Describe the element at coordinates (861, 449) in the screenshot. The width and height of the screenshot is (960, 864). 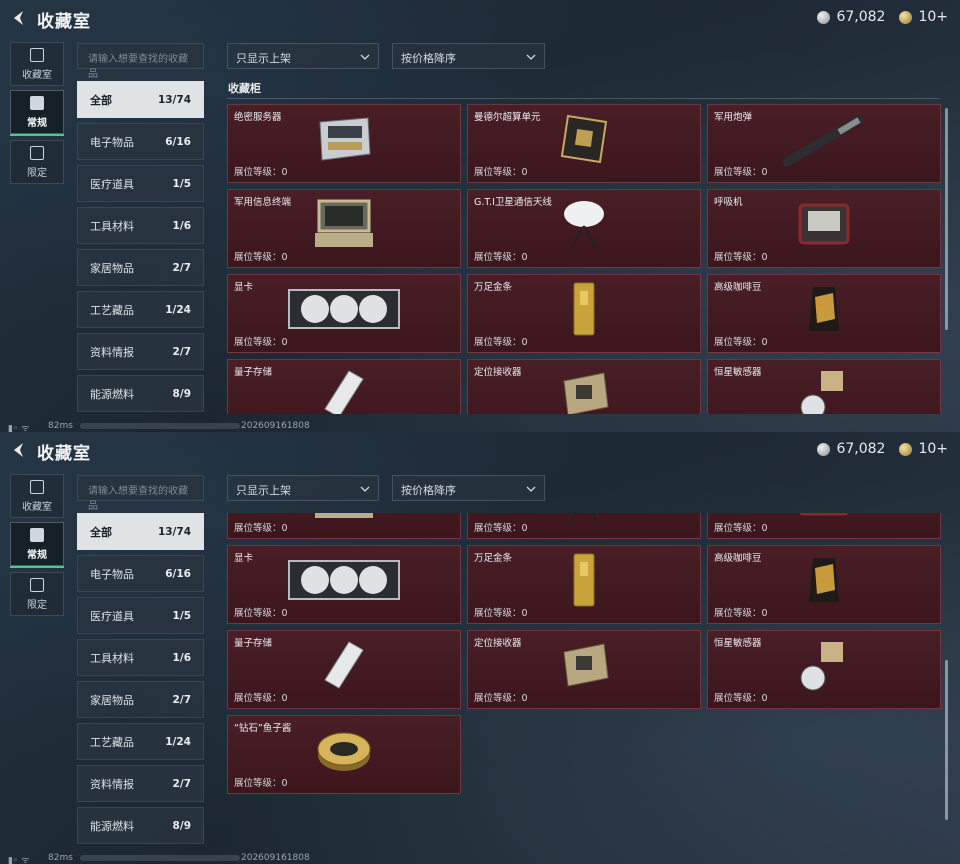
I see `silver-amount: 67,082` at that location.